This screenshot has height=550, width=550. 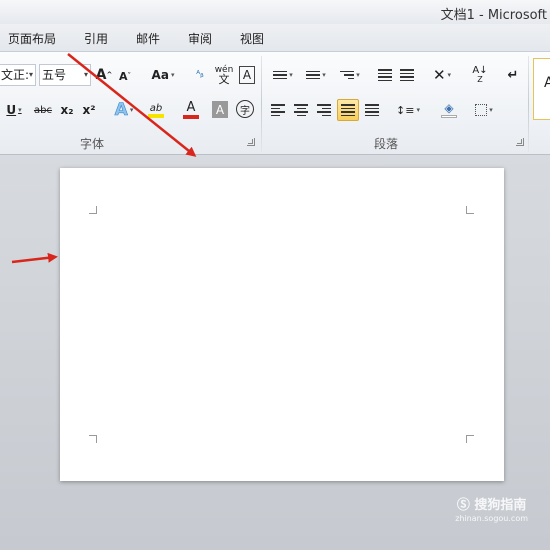 I want to click on window-title: 文档1 - Microsoft, so click(x=493, y=15).